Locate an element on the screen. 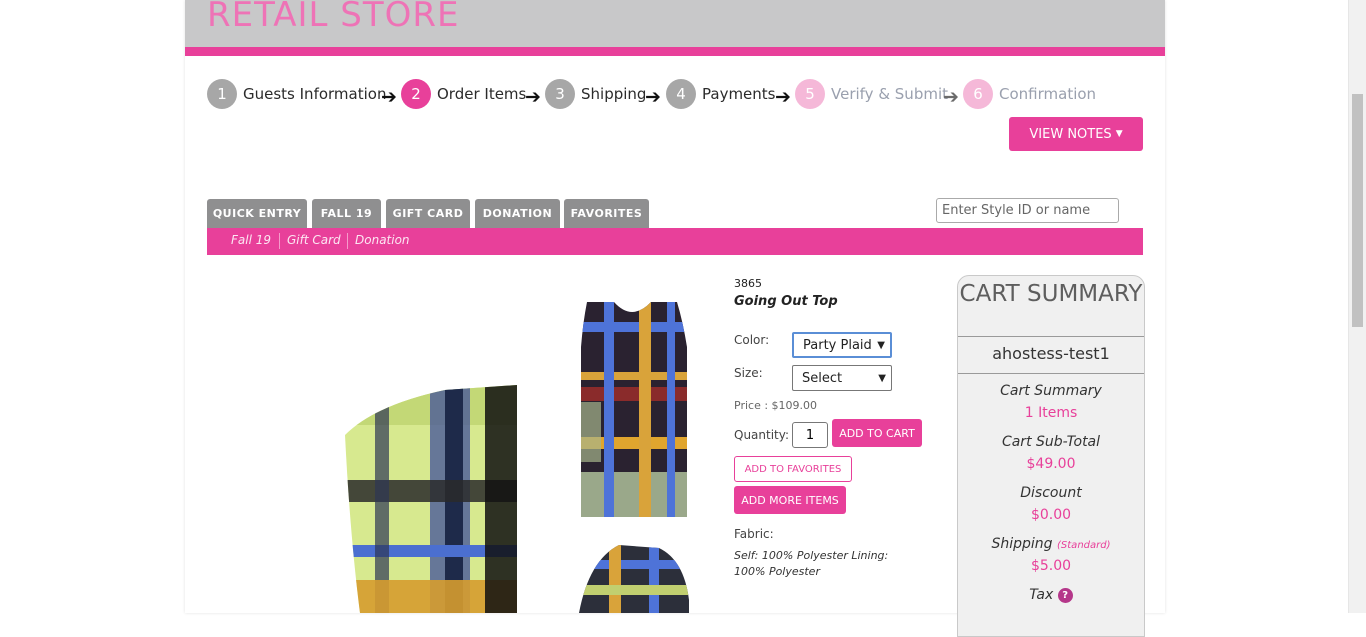 This screenshot has height=637, width=1366. size-label: Size: is located at coordinates (748, 373).